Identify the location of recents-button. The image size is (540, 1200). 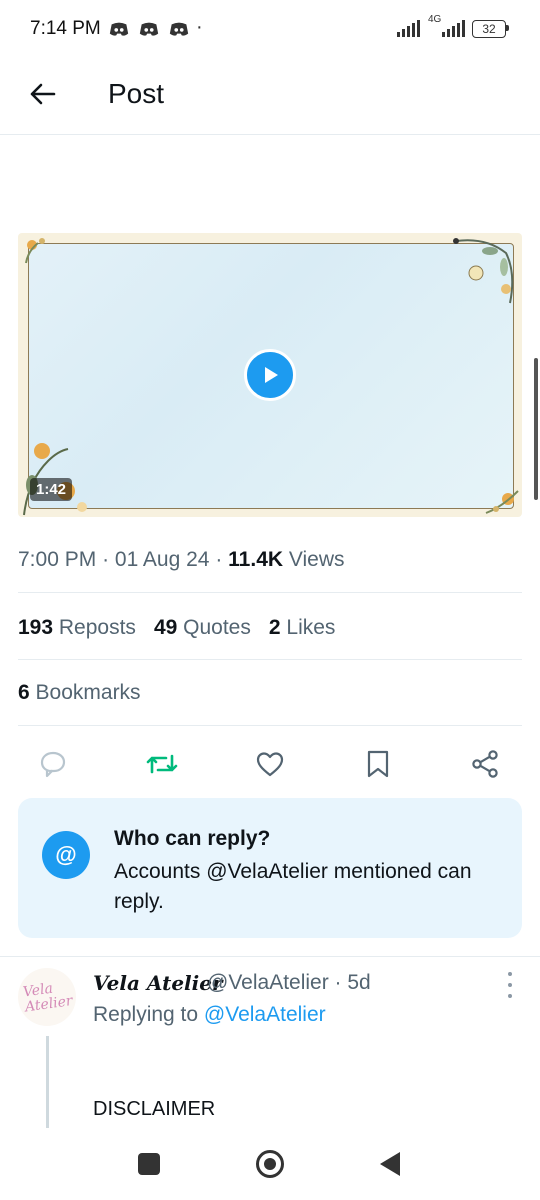
(149, 1164).